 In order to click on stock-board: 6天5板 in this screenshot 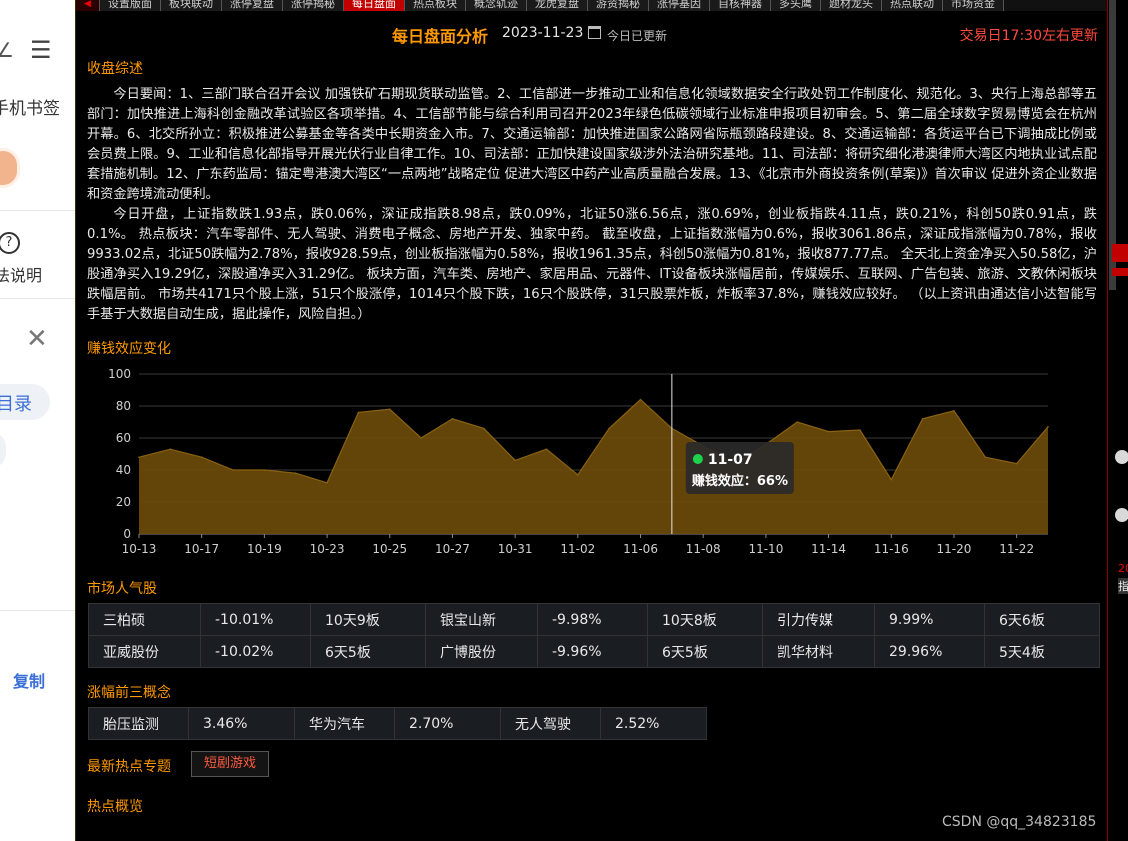, I will do `click(368, 651)`.